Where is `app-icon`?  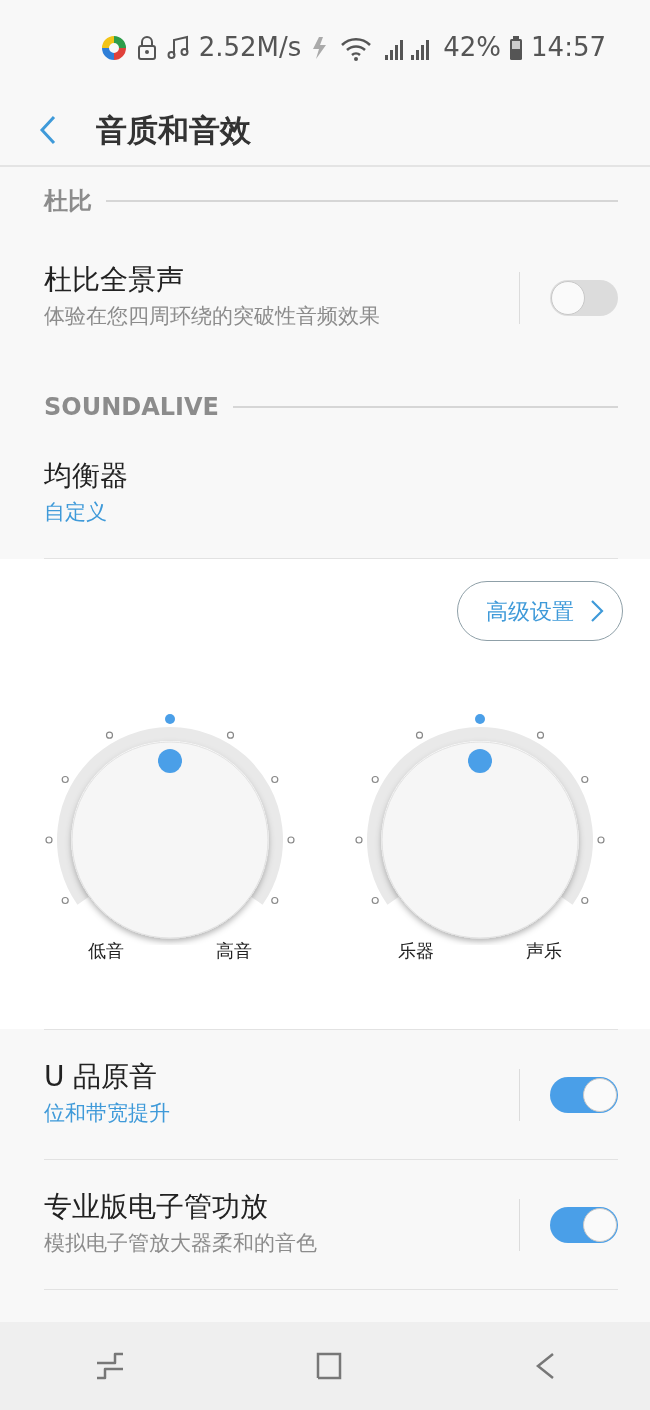
app-icon is located at coordinates (114, 47).